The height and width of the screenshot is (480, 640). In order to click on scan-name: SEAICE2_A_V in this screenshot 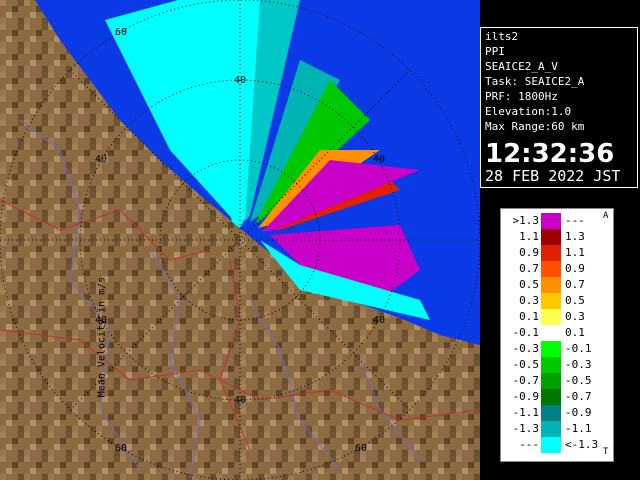, I will do `click(521, 66)`.